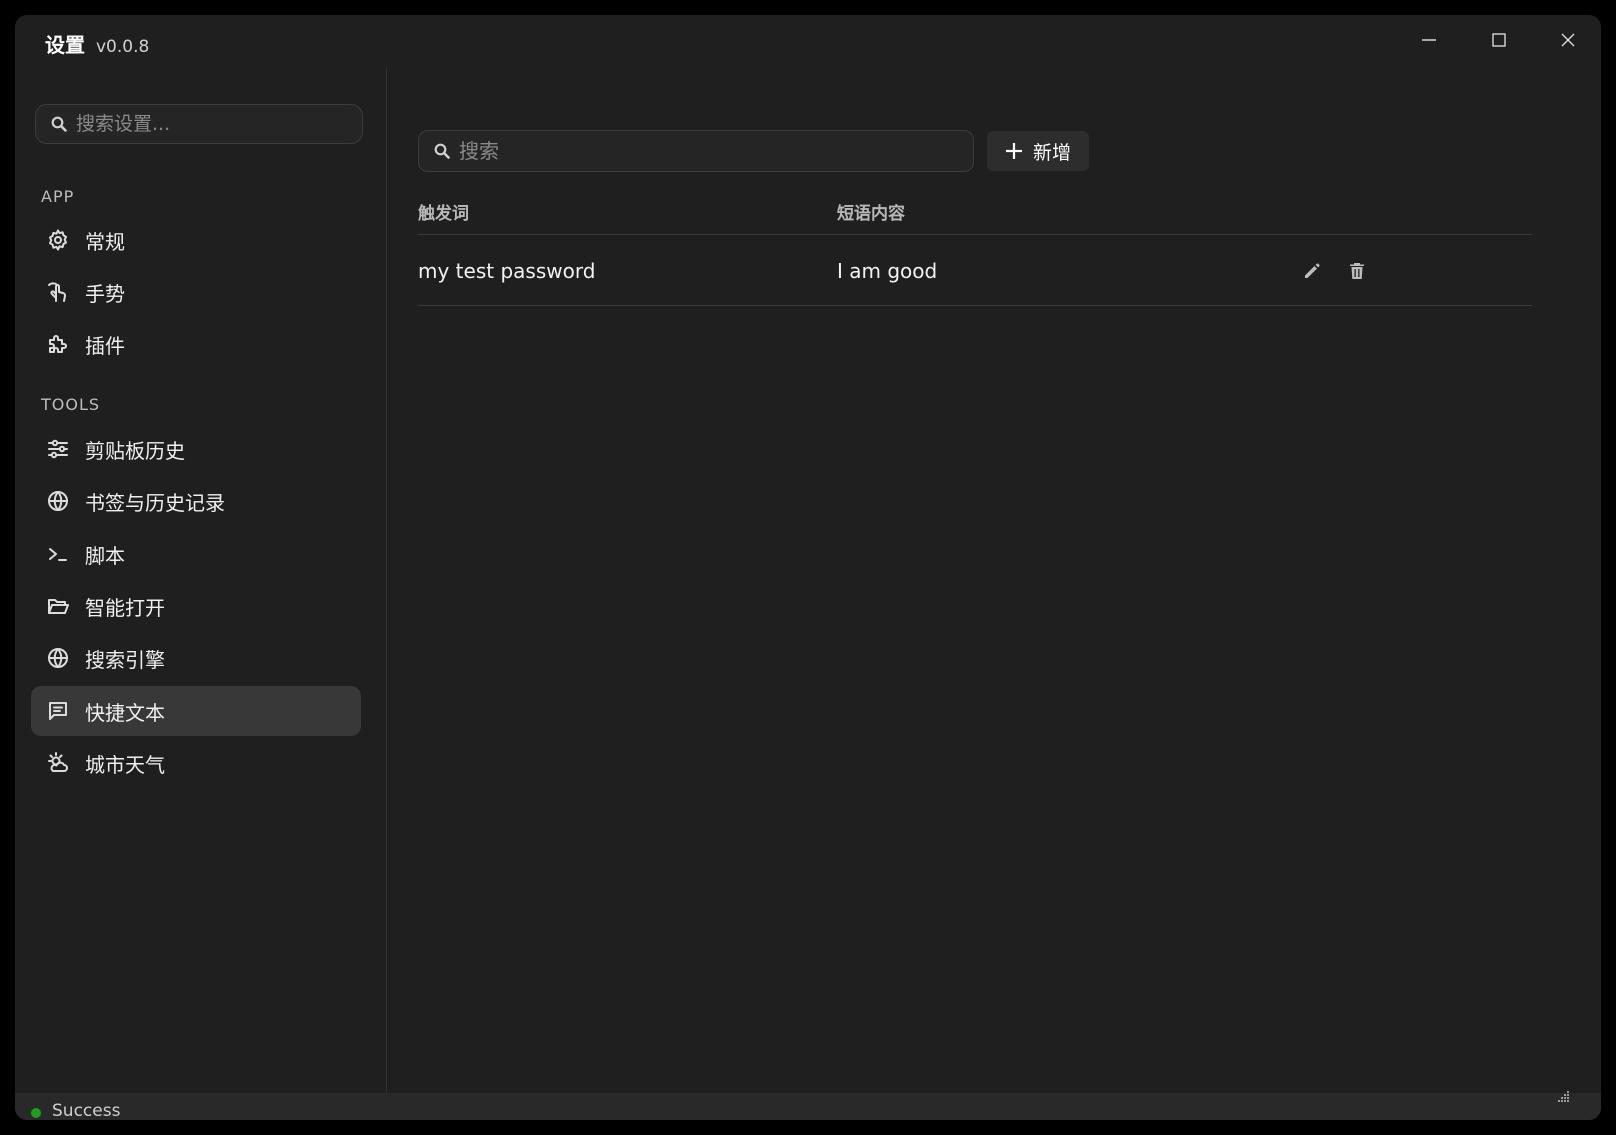 This screenshot has width=1616, height=1135. Describe the element at coordinates (135, 450) in the screenshot. I see `sidebar-item-label: 剪贴板历史` at that location.